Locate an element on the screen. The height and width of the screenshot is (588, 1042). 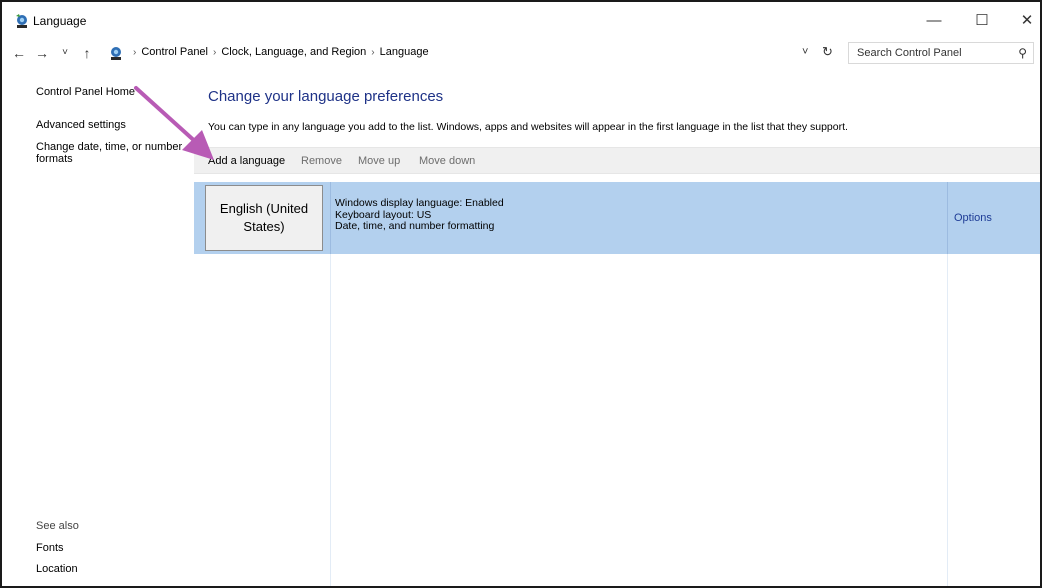
search-box: ⚲ is located at coordinates (941, 53).